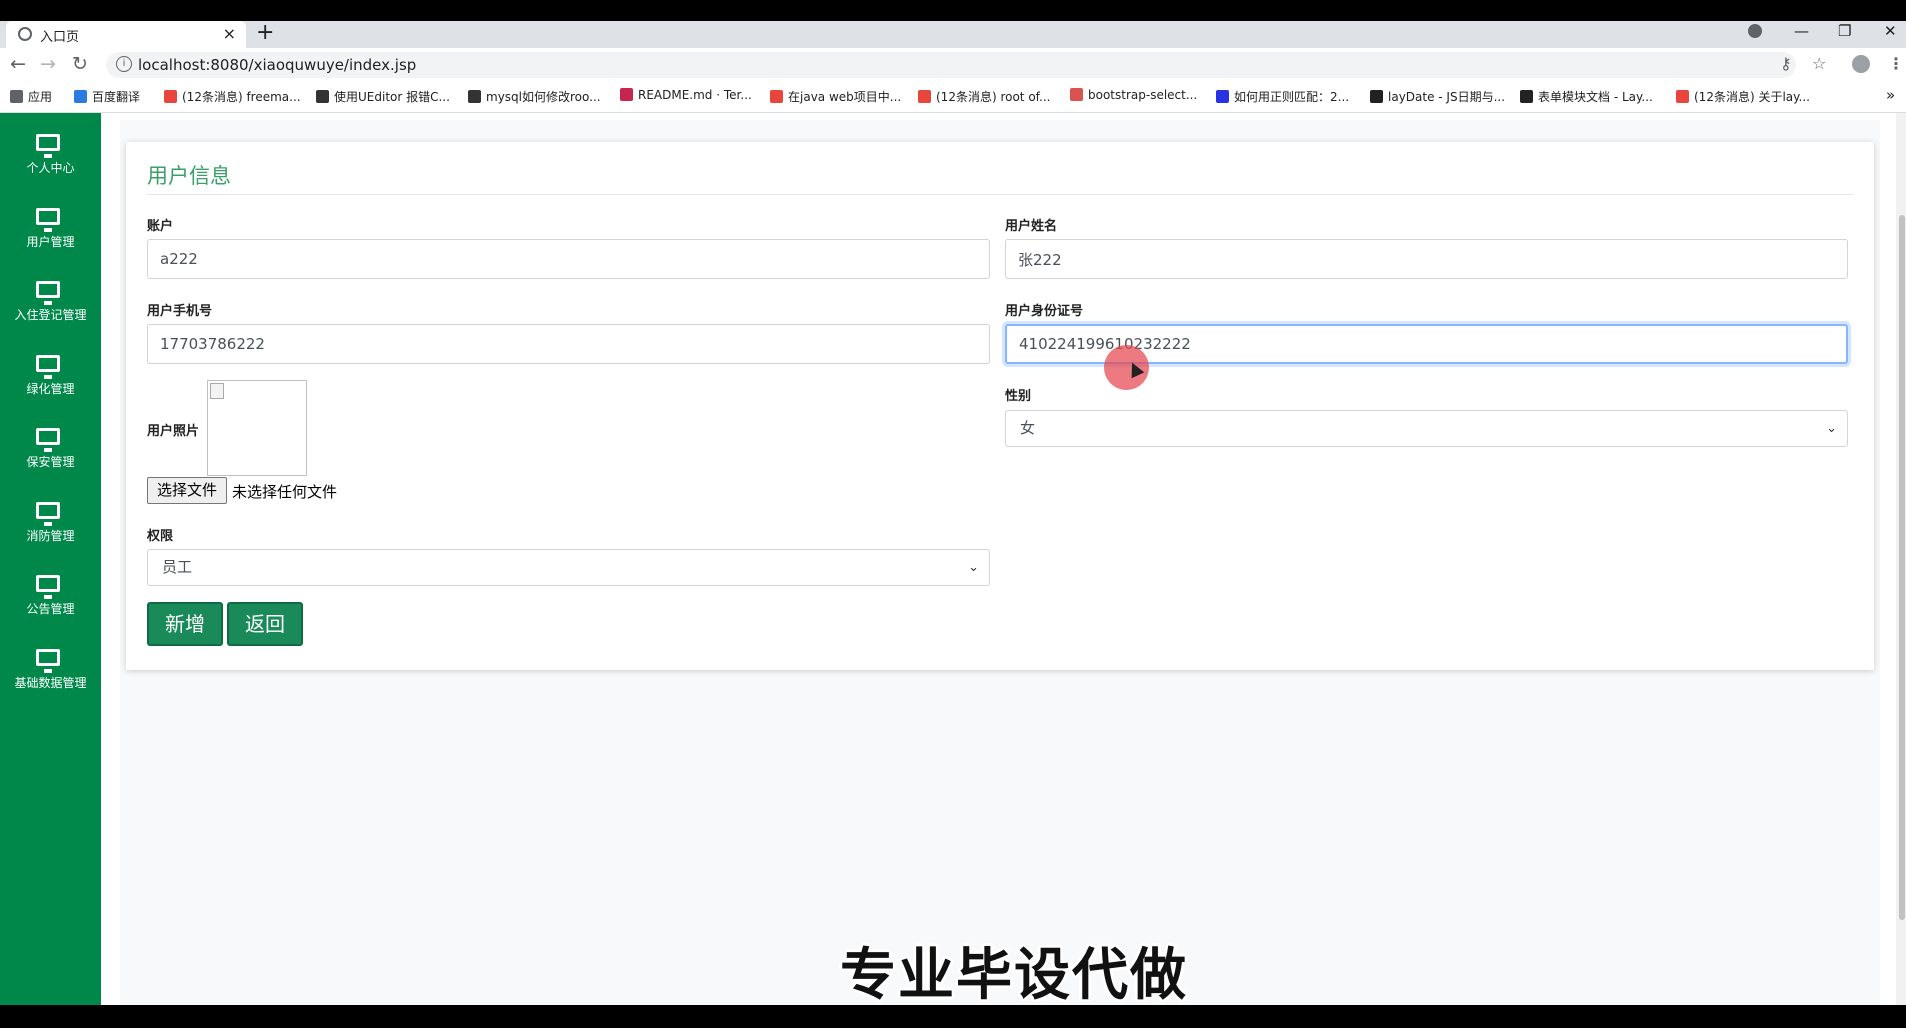 The height and width of the screenshot is (1028, 1906). What do you see at coordinates (1902, 567) in the screenshot?
I see `scrollbar-thumb` at bounding box center [1902, 567].